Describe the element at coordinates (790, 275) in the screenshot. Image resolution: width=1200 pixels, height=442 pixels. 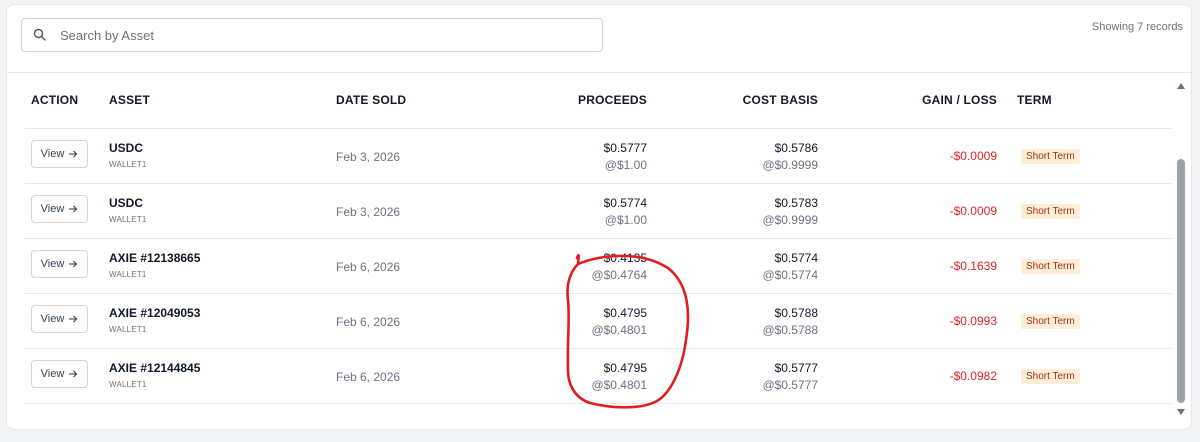
I see `cost-basis-price: @$0.5774` at that location.